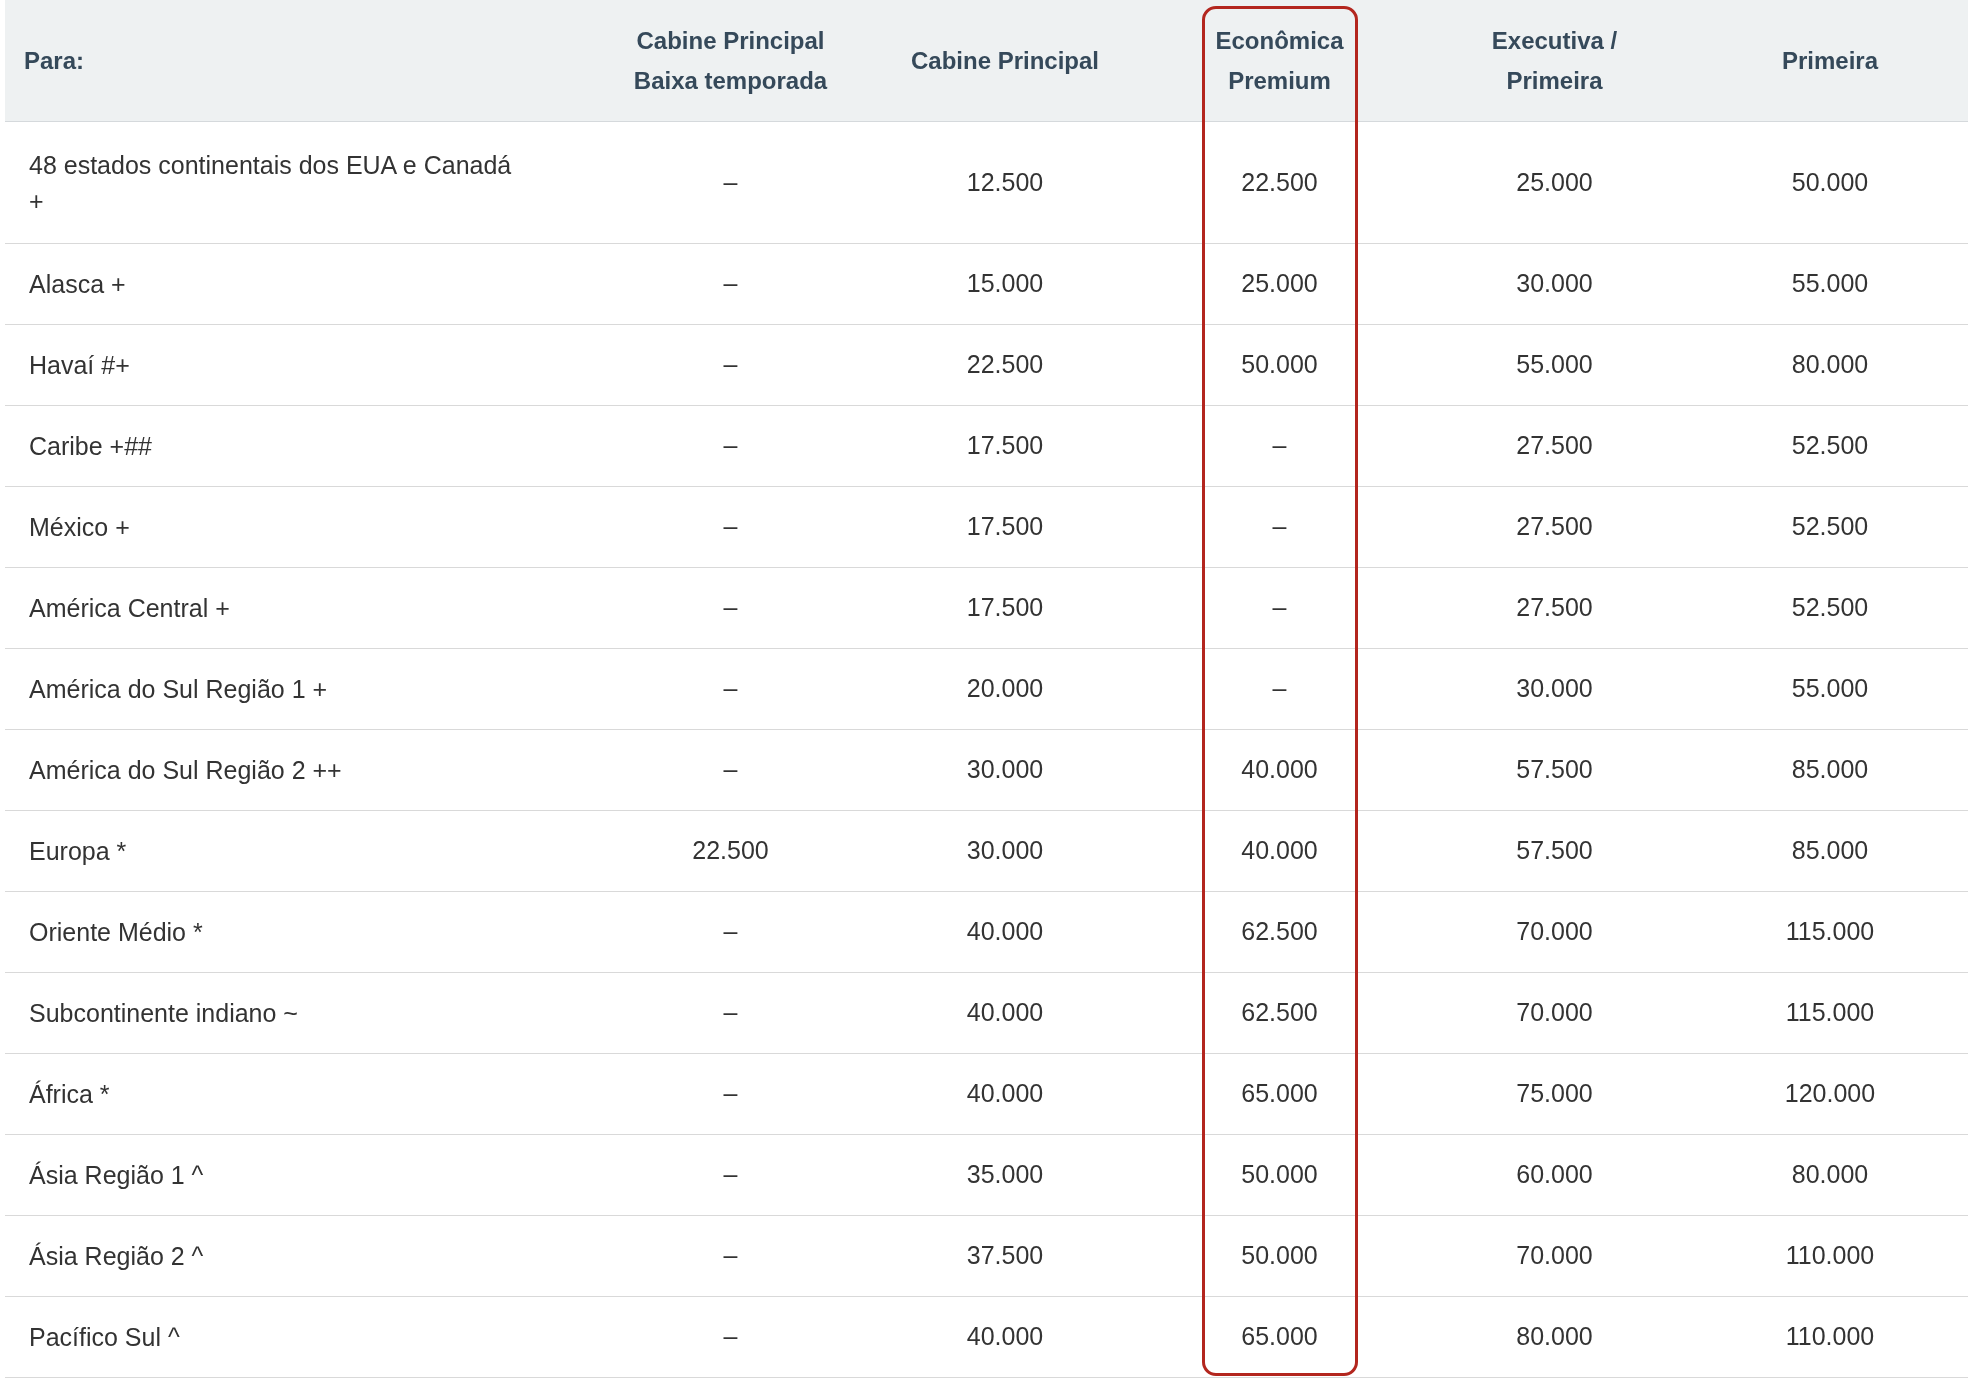 The height and width of the screenshot is (1388, 1974). I want to click on destination-cell-text: Ásia Região 1 ^, so click(116, 1175).